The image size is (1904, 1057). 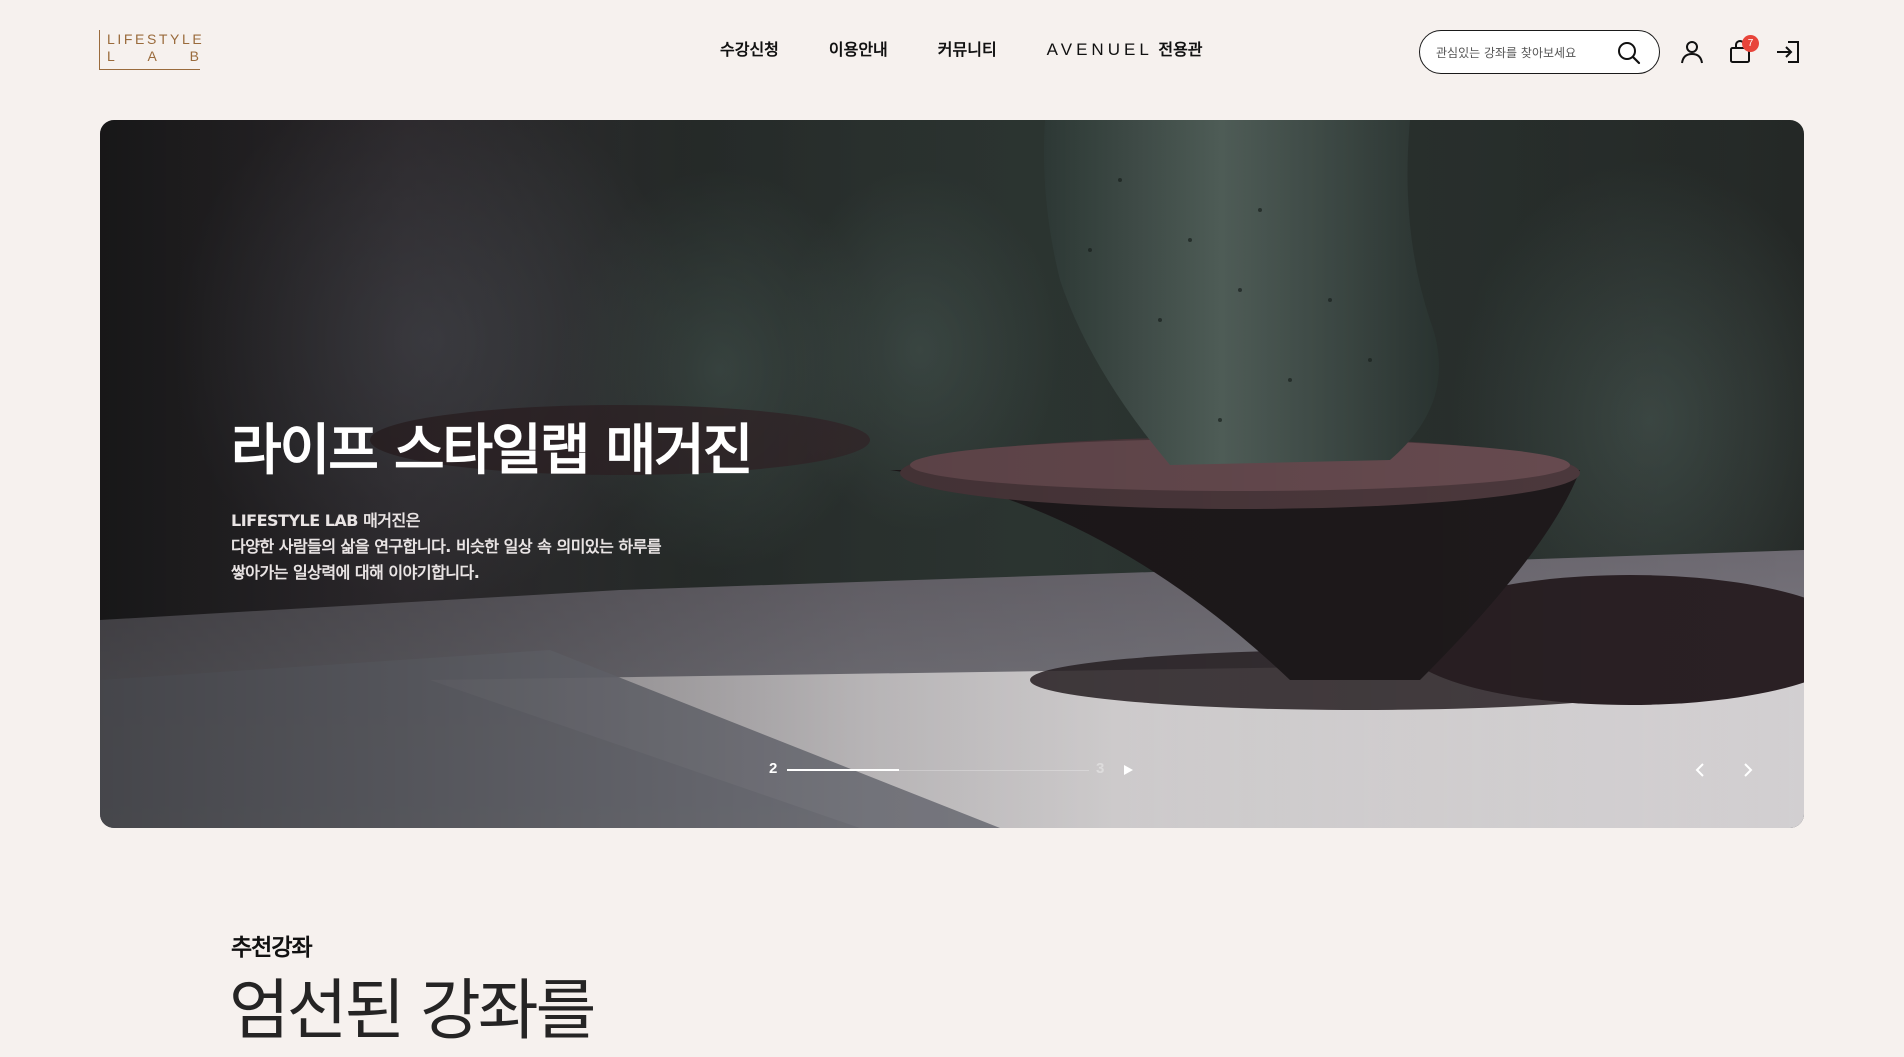 What do you see at coordinates (194, 56) in the screenshot?
I see `logo-letter-b: B` at bounding box center [194, 56].